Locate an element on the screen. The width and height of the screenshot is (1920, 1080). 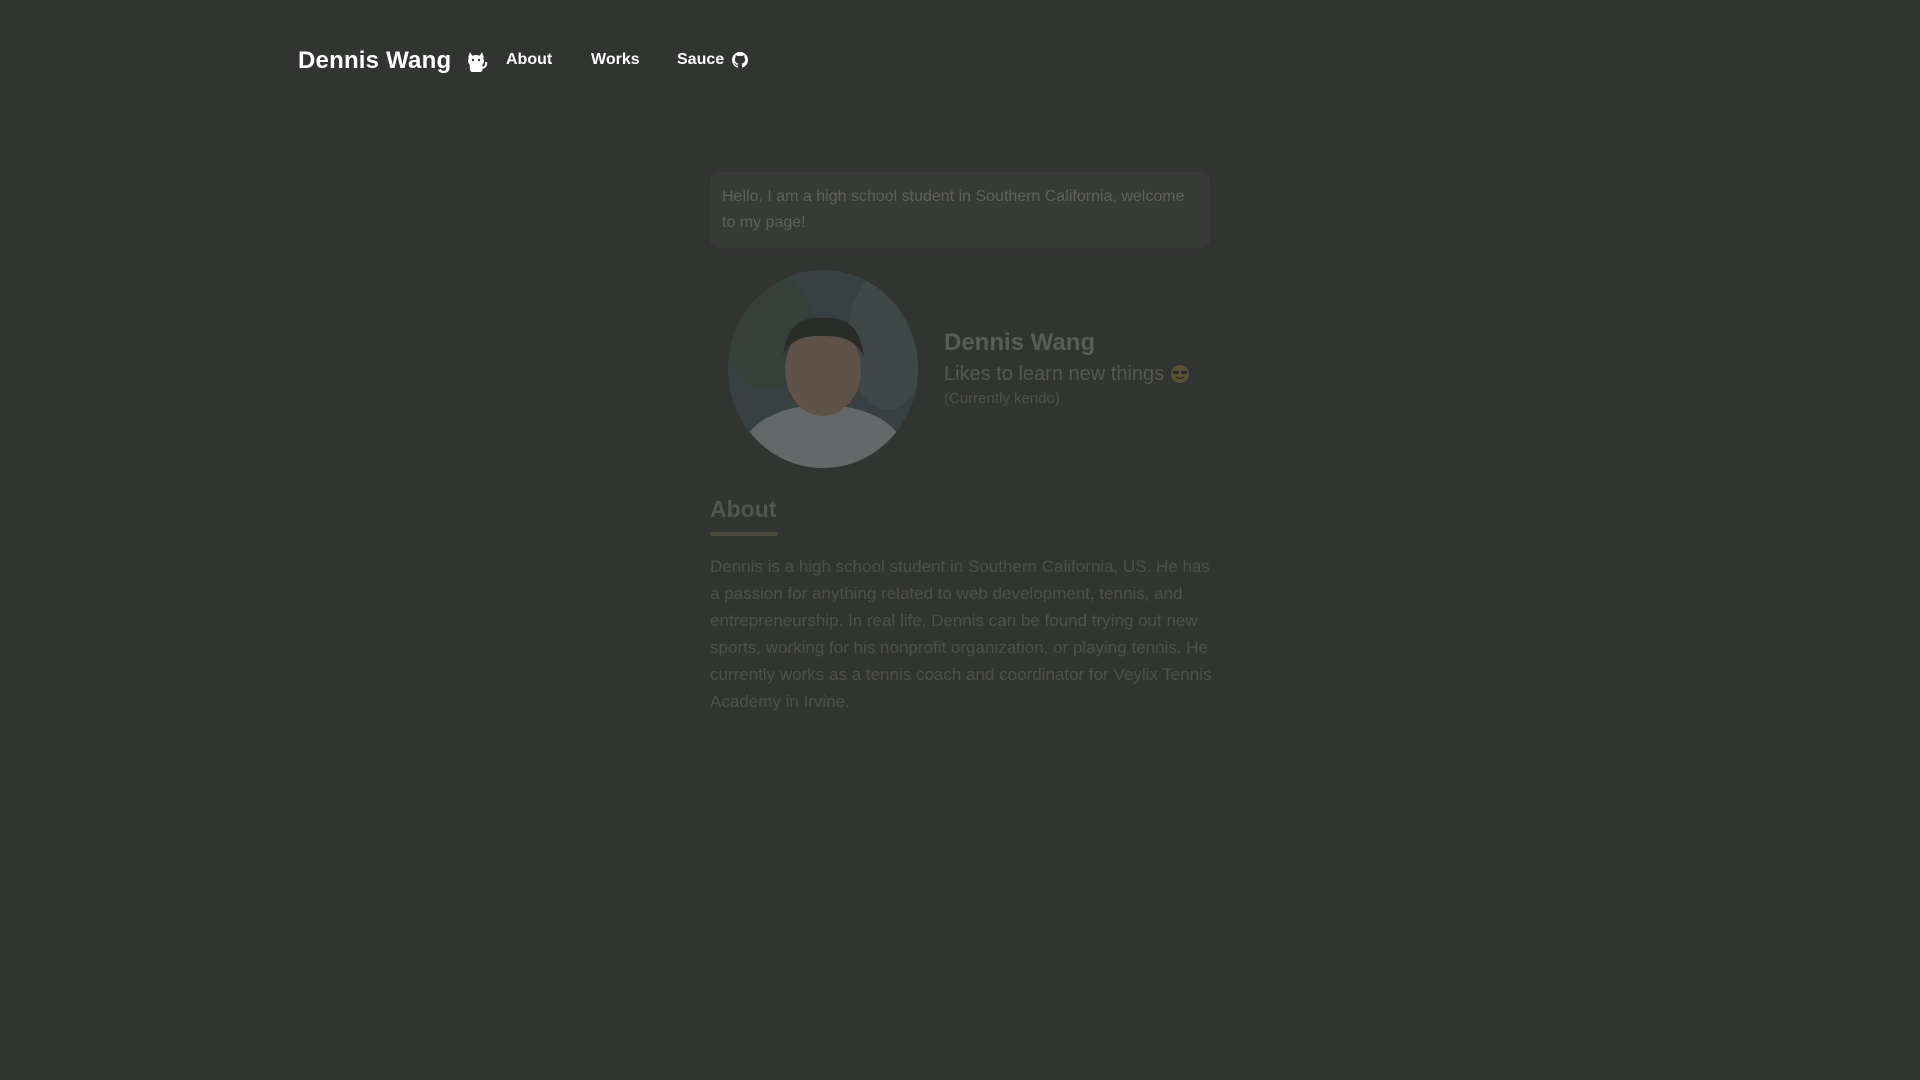
profile-name: Dennis Wang is located at coordinates (1020, 342).